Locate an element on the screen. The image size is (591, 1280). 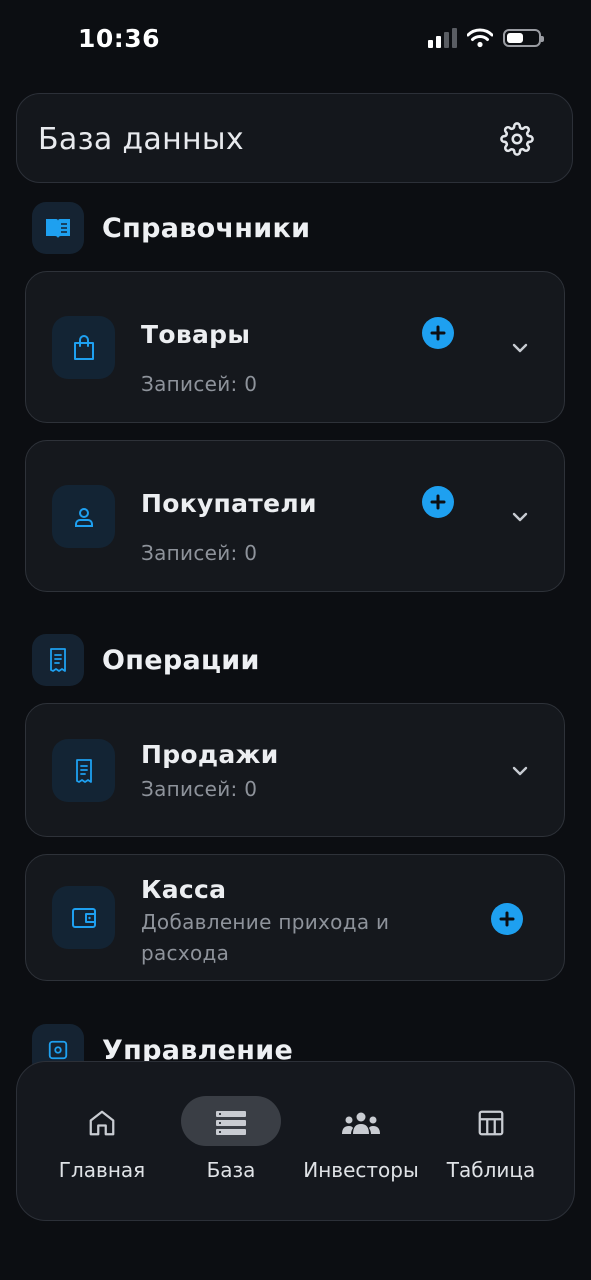
page-header: База данных is located at coordinates (294, 138).